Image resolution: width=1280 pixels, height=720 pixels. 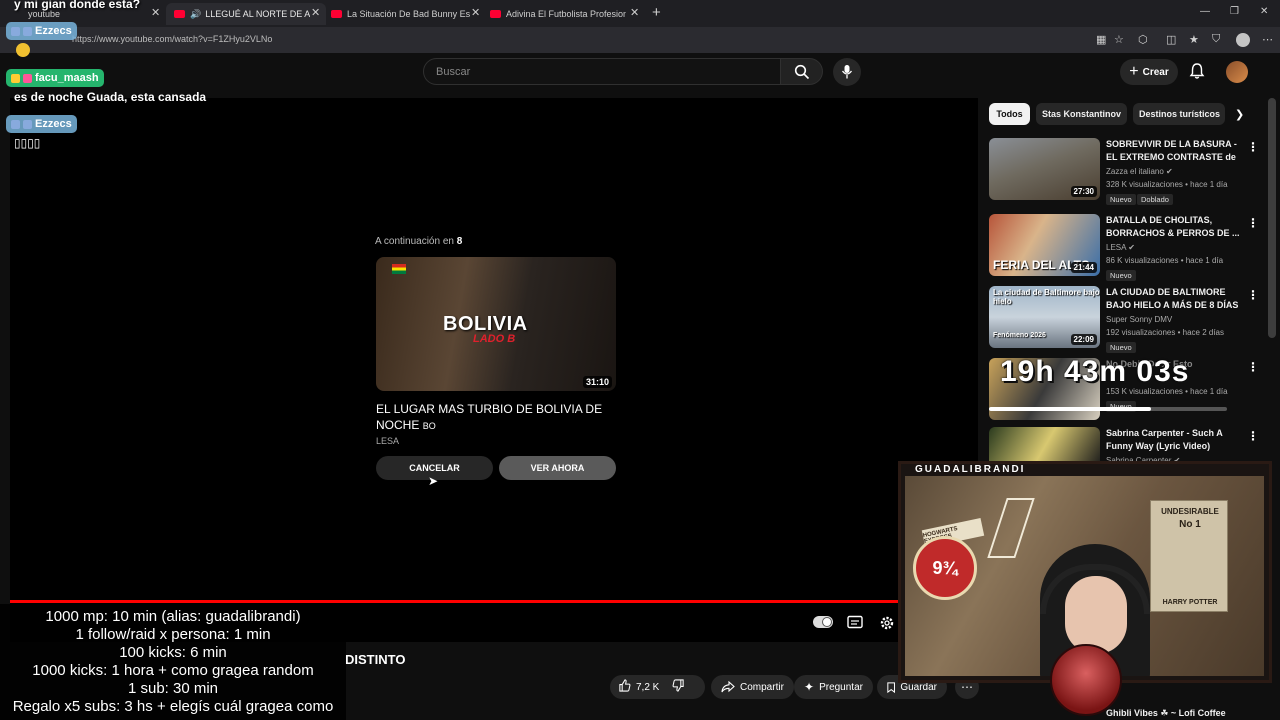 I want to click on verified-icon: ✔, so click(x=1169, y=171).